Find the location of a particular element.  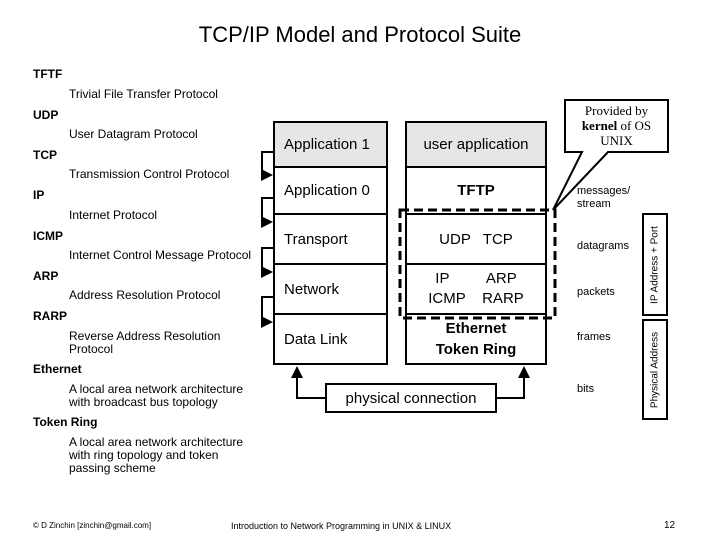

protocol-tftp: TFTP is located at coordinates (476, 191).